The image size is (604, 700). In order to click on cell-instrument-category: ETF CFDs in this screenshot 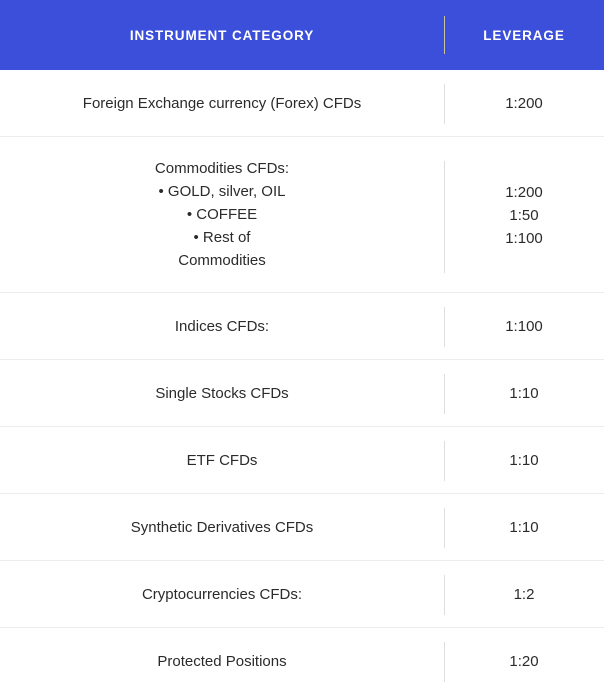, I will do `click(222, 460)`.